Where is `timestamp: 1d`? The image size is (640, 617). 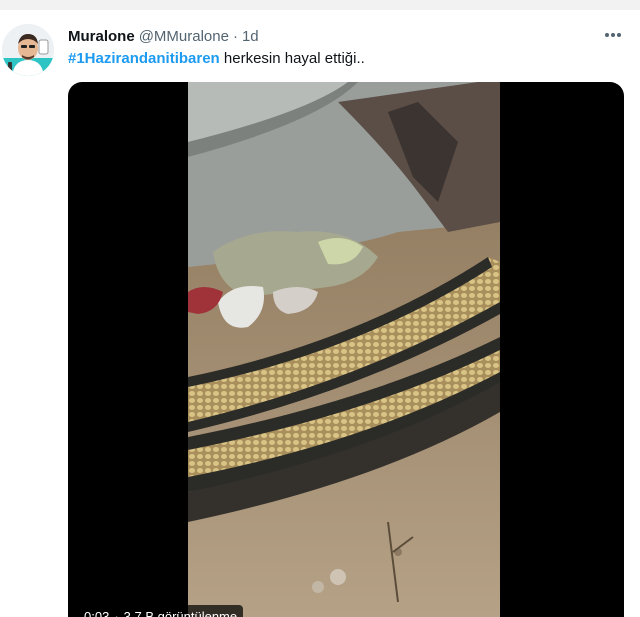 timestamp: 1d is located at coordinates (250, 36).